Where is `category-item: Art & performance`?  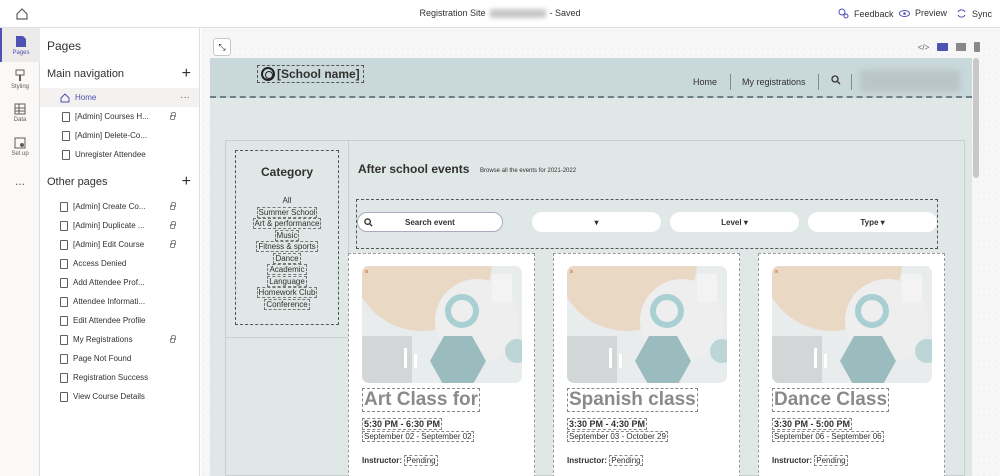
category-item: Art & performance is located at coordinates (287, 223).